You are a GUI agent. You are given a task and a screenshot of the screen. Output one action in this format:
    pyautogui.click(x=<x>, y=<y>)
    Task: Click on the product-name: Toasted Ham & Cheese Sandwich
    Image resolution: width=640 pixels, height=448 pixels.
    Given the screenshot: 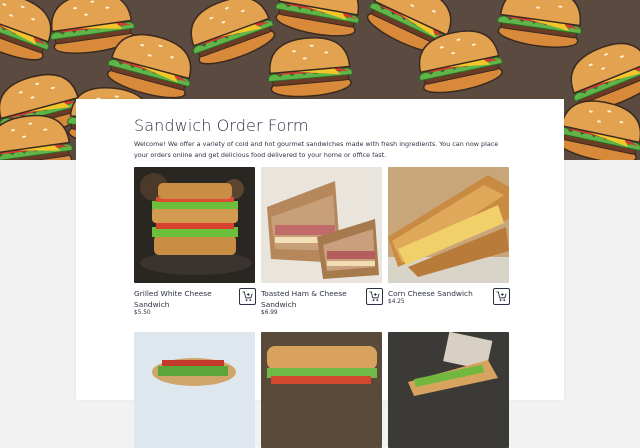 What is the action you would take?
    pyautogui.click(x=304, y=299)
    